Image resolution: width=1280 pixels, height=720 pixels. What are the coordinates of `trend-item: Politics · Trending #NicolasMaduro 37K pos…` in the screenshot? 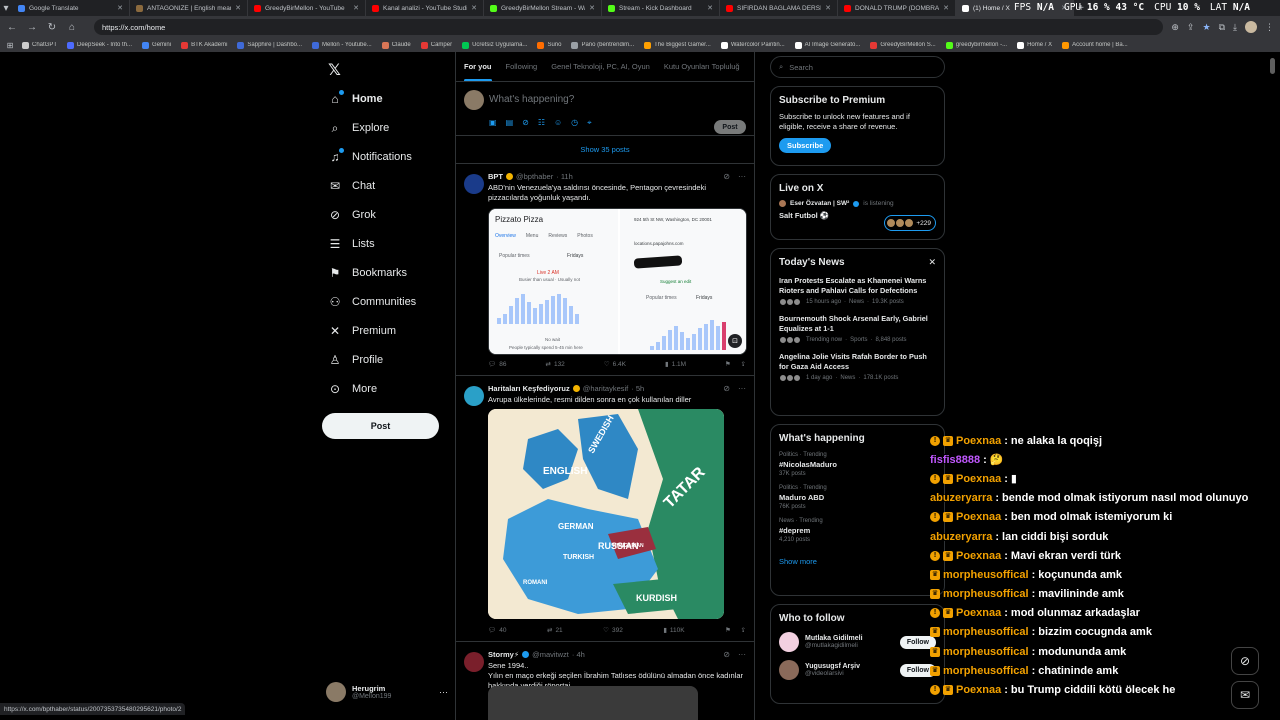 It's located at (857, 464).